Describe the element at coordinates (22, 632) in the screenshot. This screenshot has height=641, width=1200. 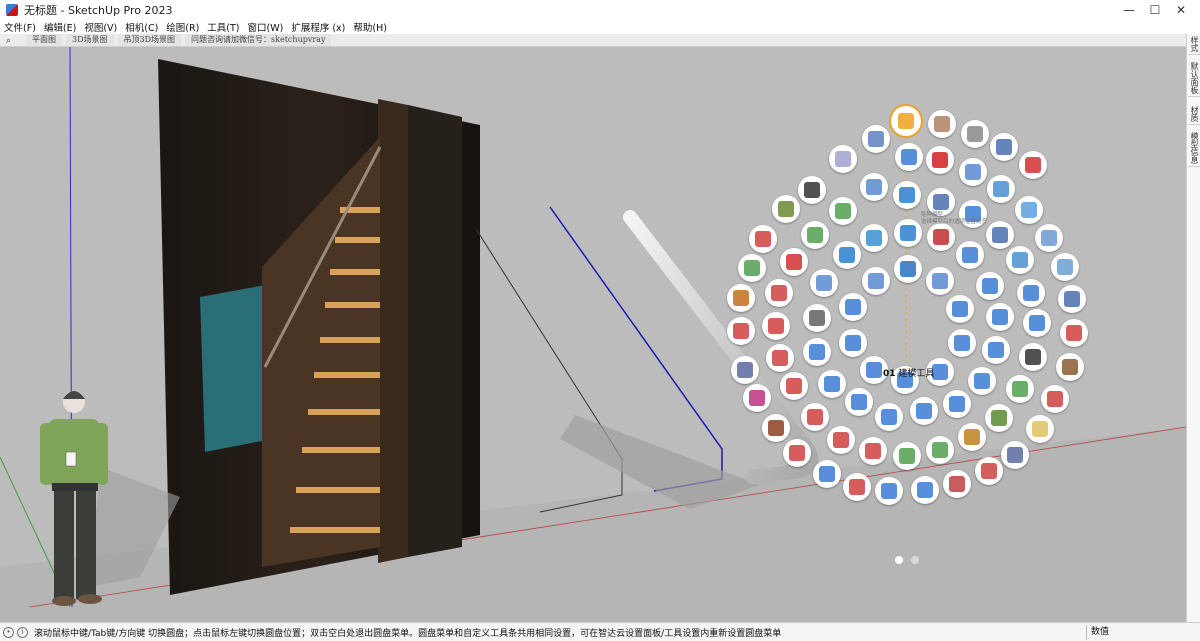
I see `info-icon: i` at that location.